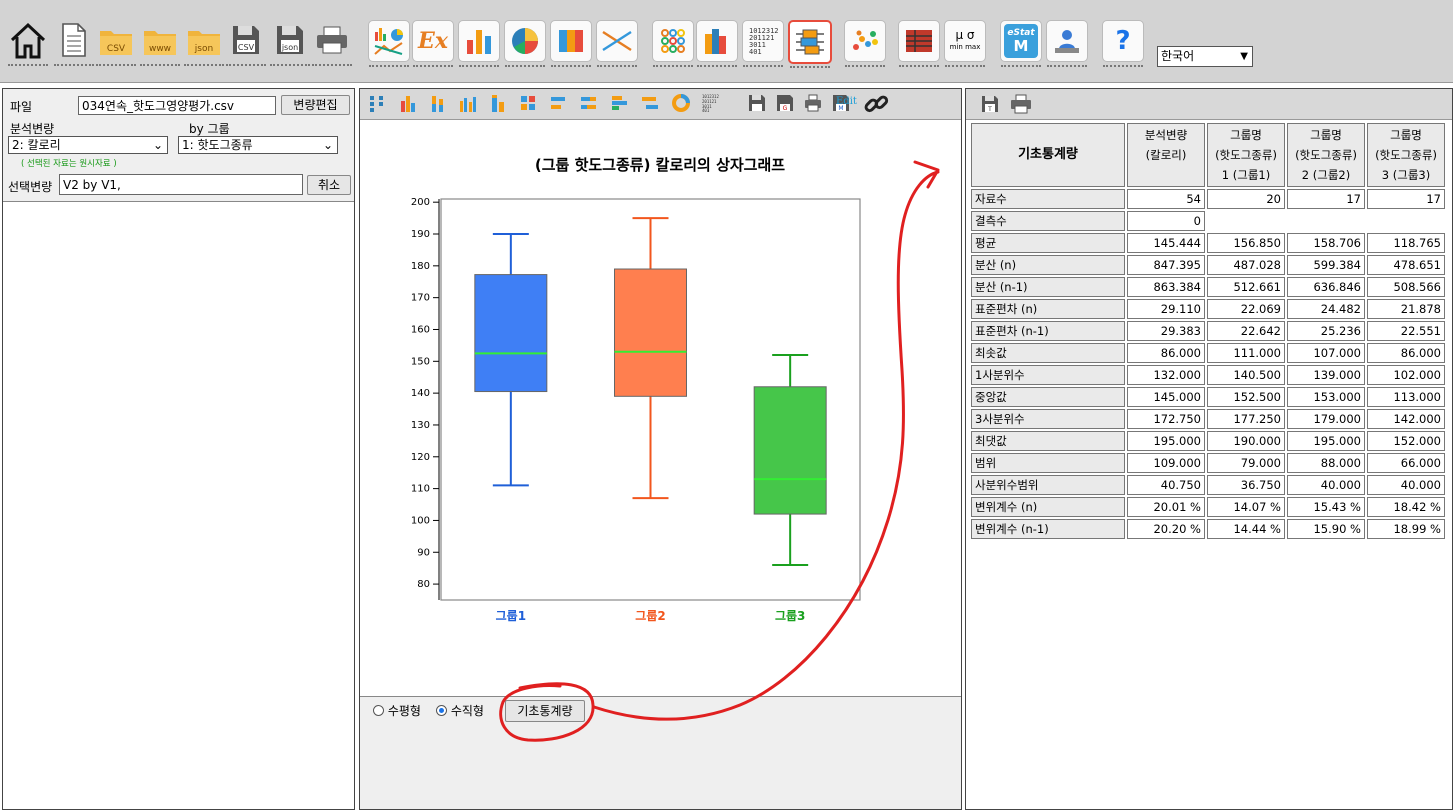 The image size is (1453, 811). Describe the element at coordinates (433, 43) in the screenshot. I see `excel-icon: Ex` at that location.